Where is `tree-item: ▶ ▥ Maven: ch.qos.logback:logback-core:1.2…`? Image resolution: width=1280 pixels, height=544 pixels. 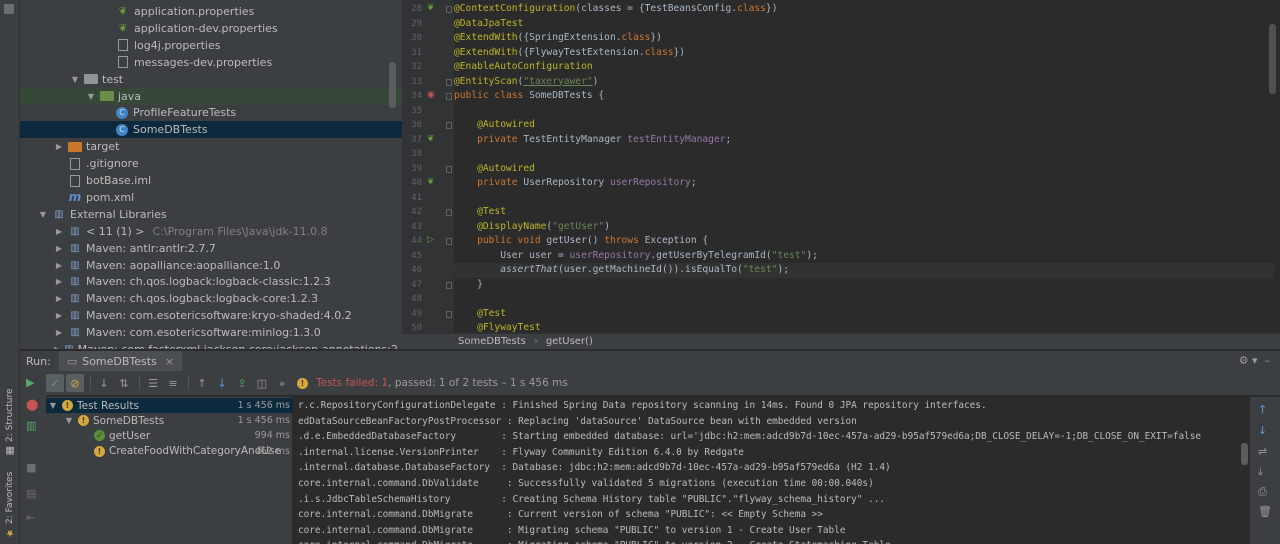
tree-item: ▶ ▥ Maven: ch.qos.logback:logback-core:1.2… is located at coordinates (211, 298).